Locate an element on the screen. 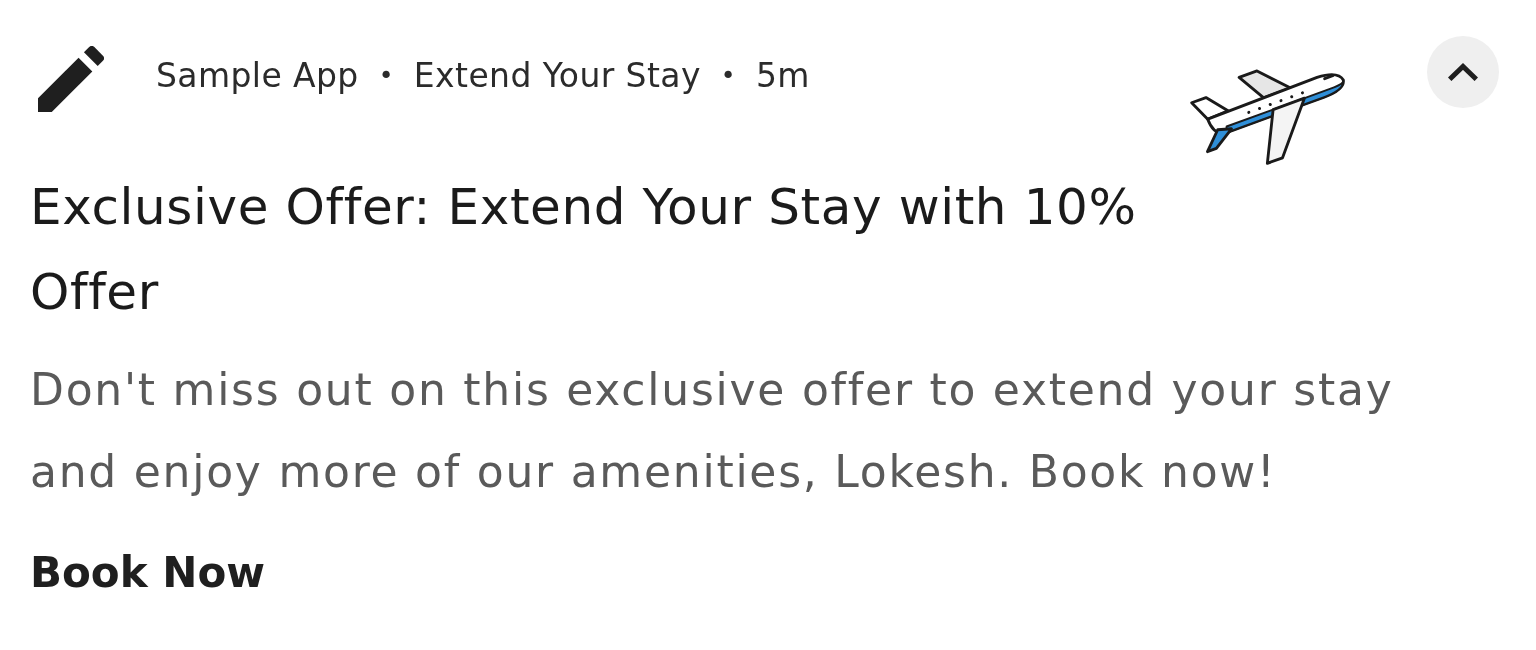 This screenshot has width=1536, height=650. action-button: Book Now is located at coordinates (148, 573).